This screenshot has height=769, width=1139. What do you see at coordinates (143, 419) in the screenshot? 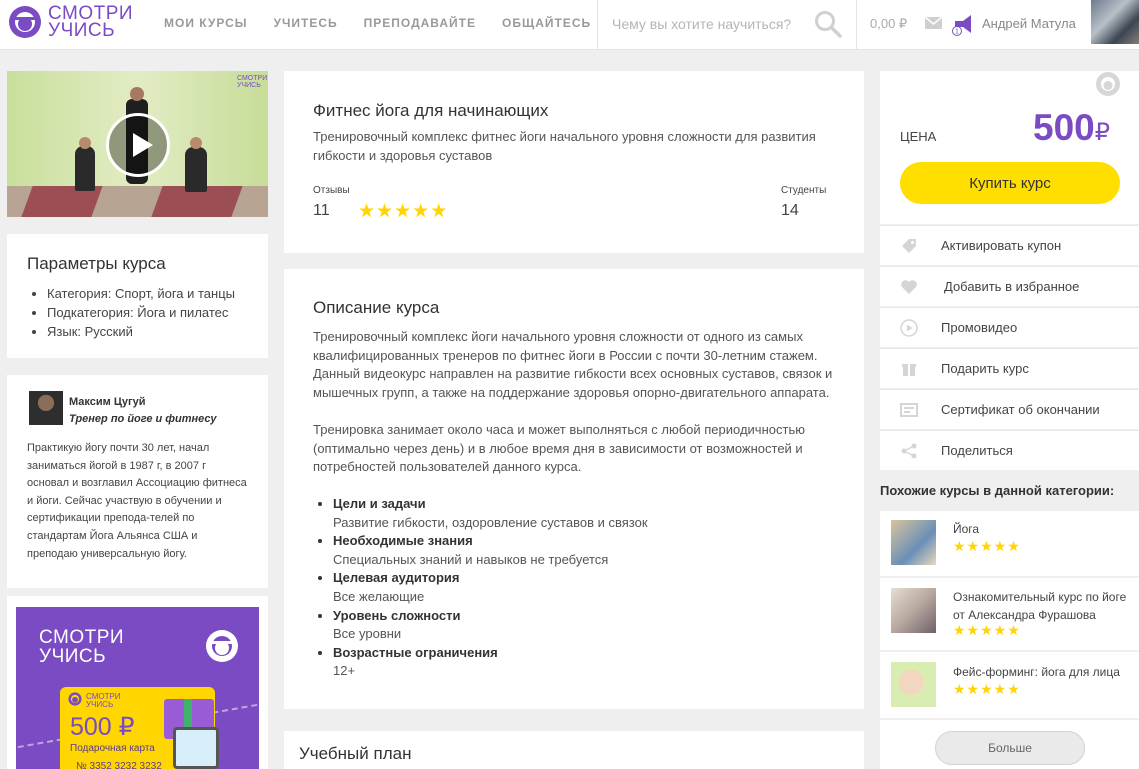
I see `trainer-role: Тренер по йоге и фитнесу` at bounding box center [143, 419].